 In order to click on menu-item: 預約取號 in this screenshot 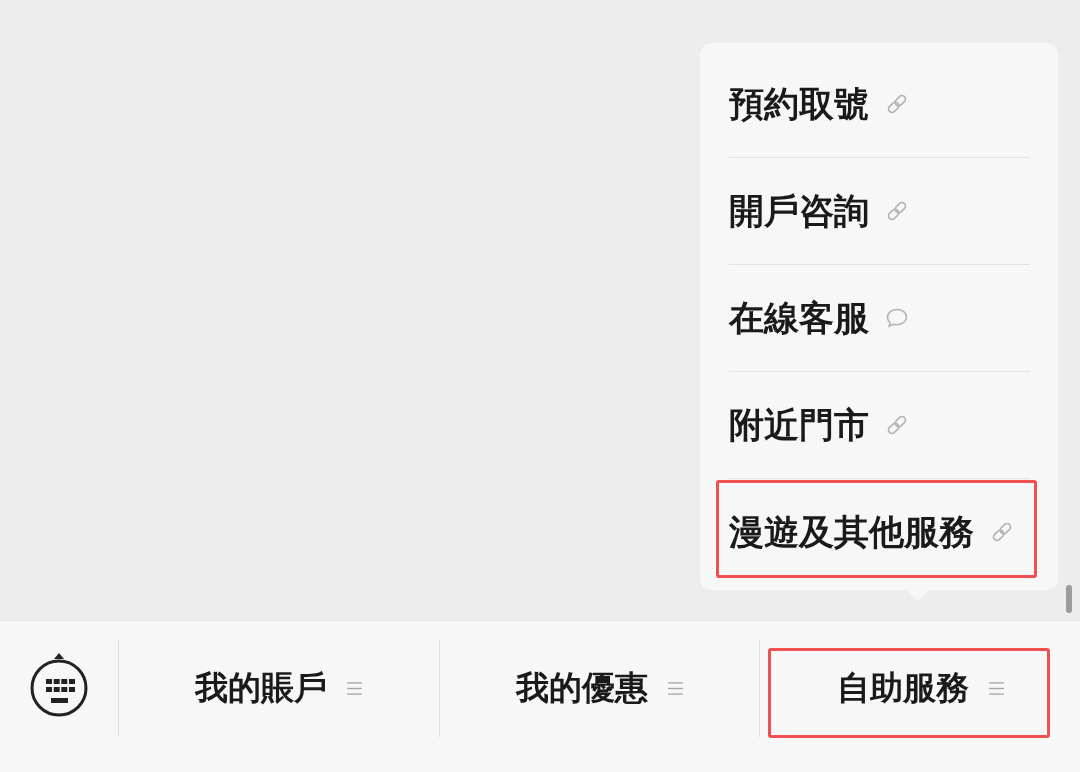, I will do `click(879, 104)`.